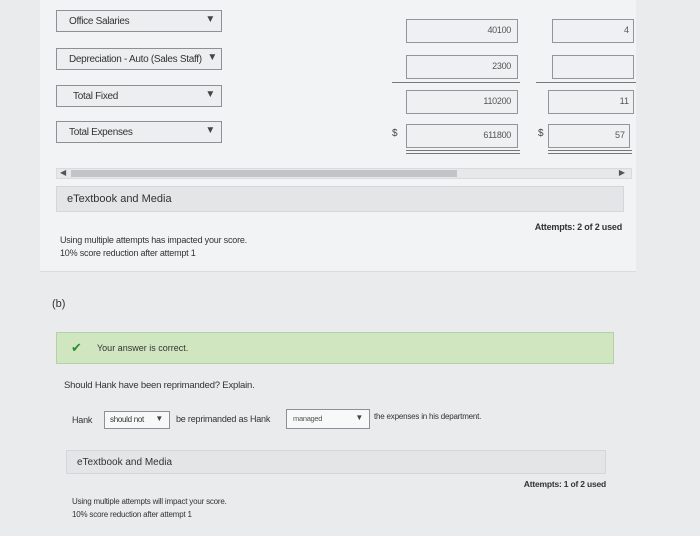  I want to click on part-label: (b), so click(59, 304).